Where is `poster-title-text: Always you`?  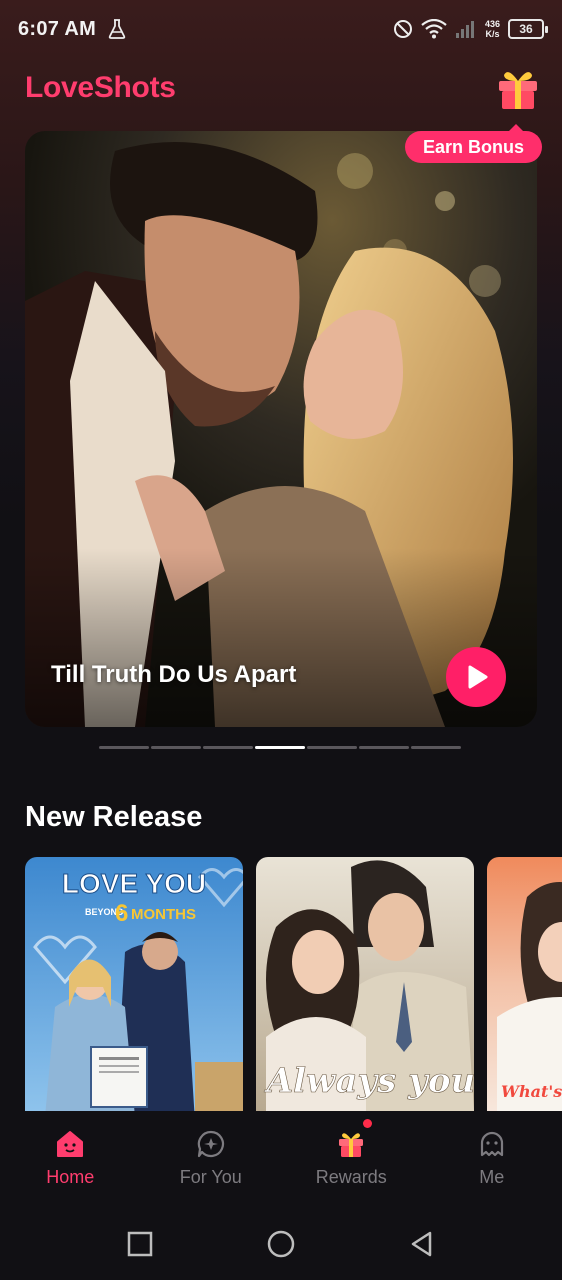
poster-title-text: Always you is located at coordinates (369, 1081).